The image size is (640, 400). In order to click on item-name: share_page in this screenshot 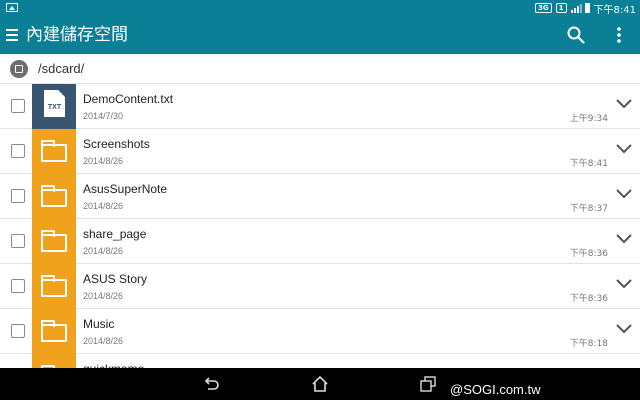, I will do `click(115, 234)`.